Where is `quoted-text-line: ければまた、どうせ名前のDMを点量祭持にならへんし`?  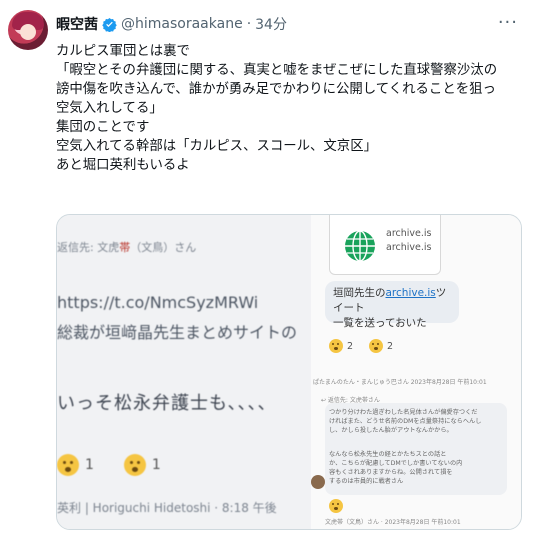 quoted-text-line: ければまた、どうせ名前のDMを点量祭持にならへんし is located at coordinates (405, 421).